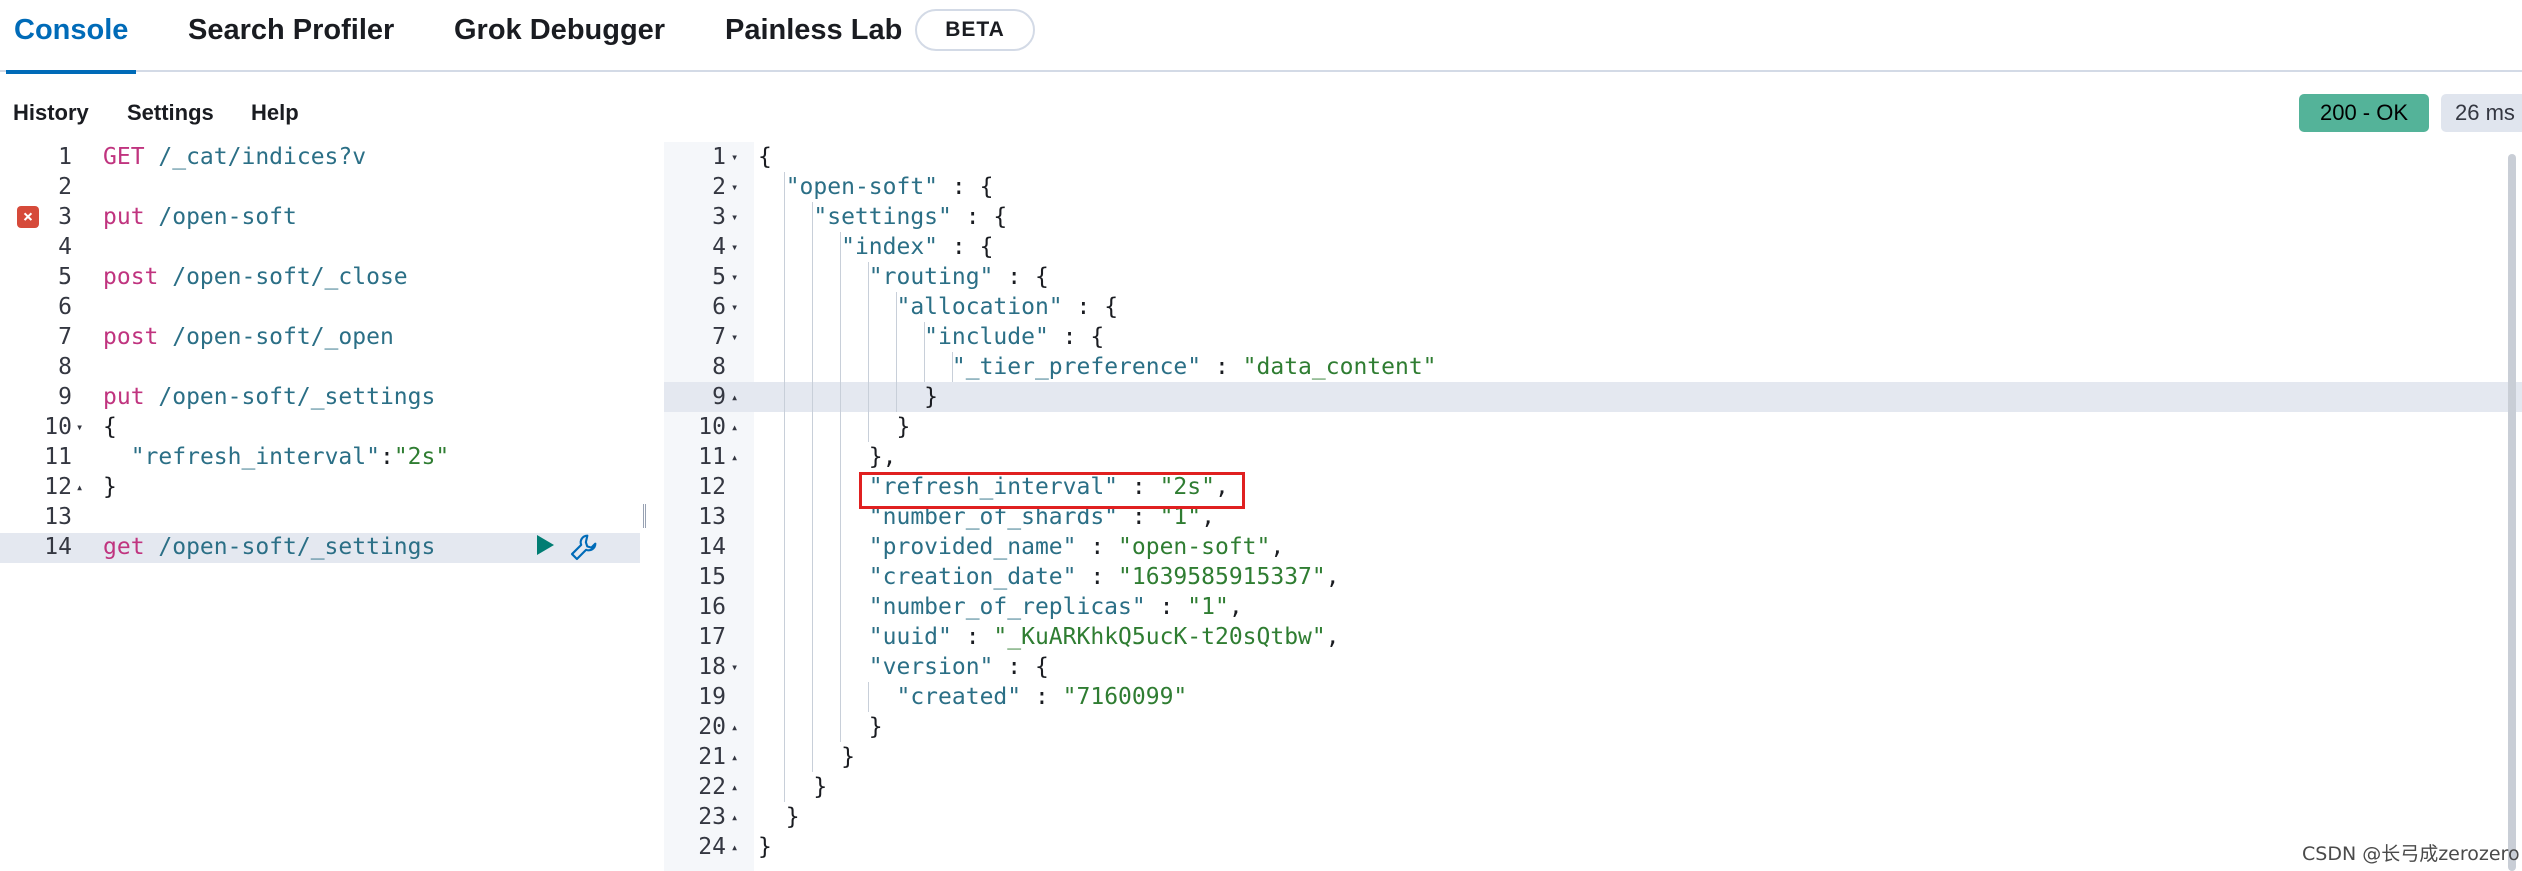  What do you see at coordinates (283, 277) in the screenshot?
I see `request-path: /open-soft/_close` at bounding box center [283, 277].